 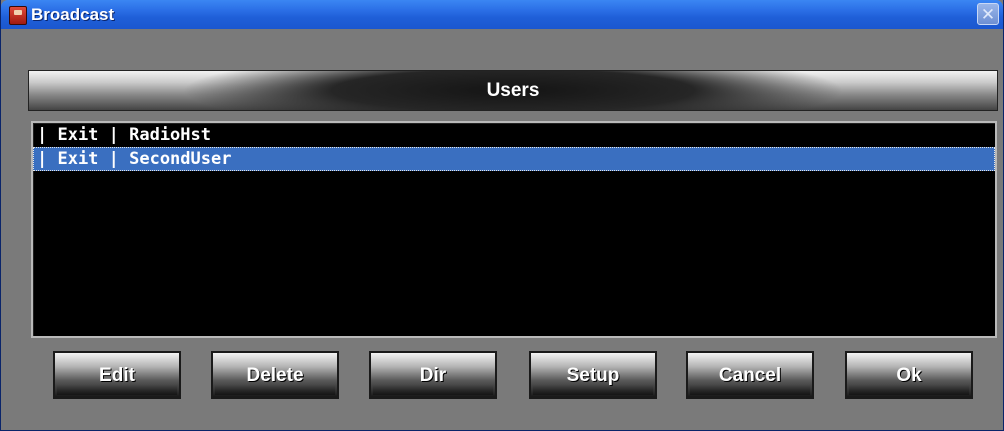 What do you see at coordinates (909, 375) in the screenshot?
I see `ok-button: Ok` at bounding box center [909, 375].